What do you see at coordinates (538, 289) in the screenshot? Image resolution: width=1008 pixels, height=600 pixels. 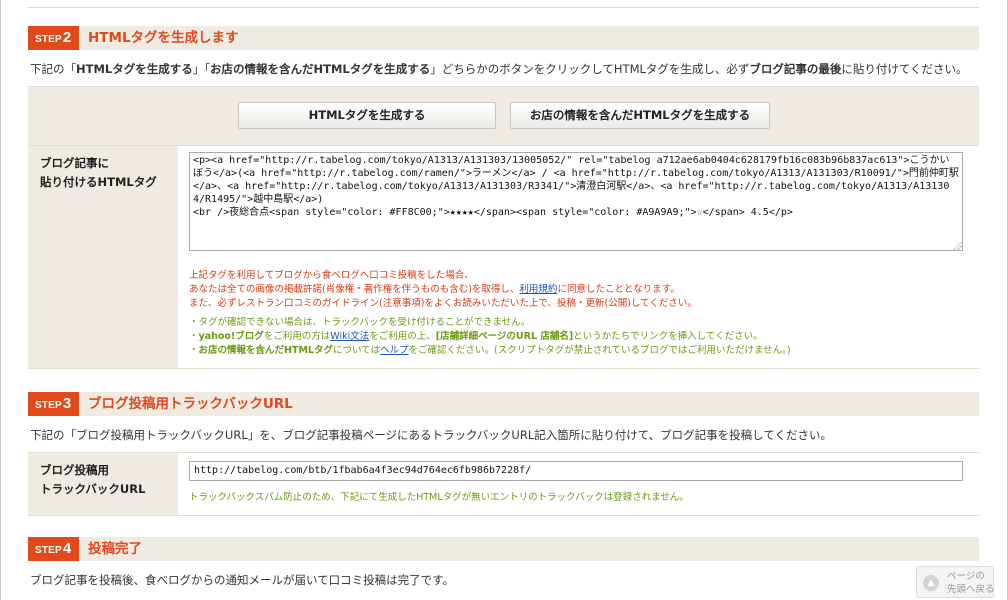 I see `terms-of-use-link: 利用規約` at bounding box center [538, 289].